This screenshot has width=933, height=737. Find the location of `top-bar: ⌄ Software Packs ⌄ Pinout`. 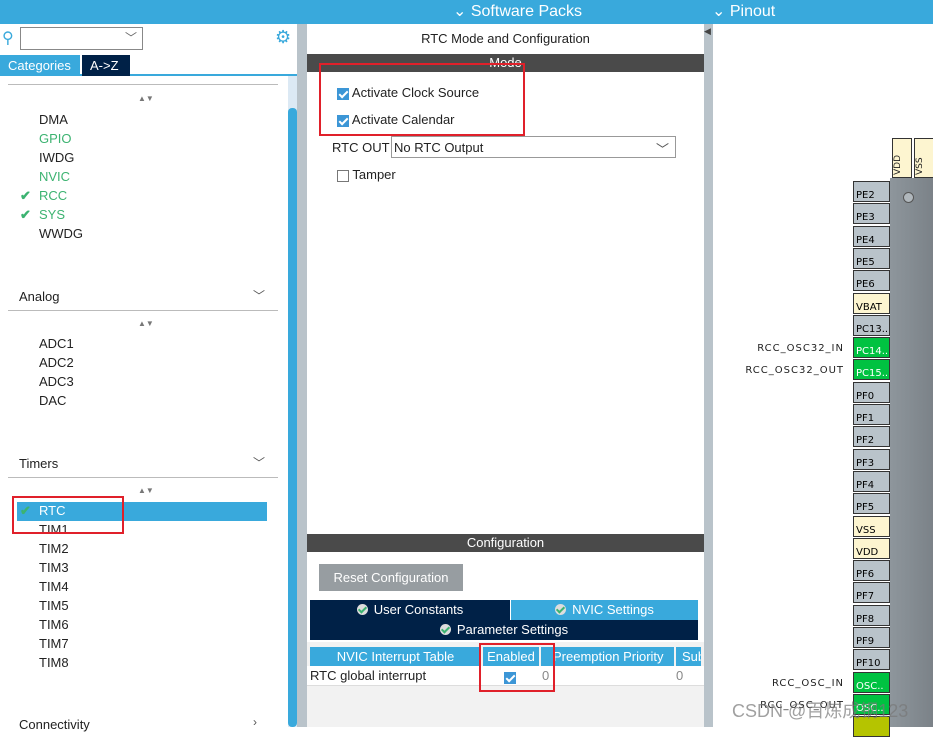

top-bar: ⌄ Software Packs ⌄ Pinout is located at coordinates (466, 12).